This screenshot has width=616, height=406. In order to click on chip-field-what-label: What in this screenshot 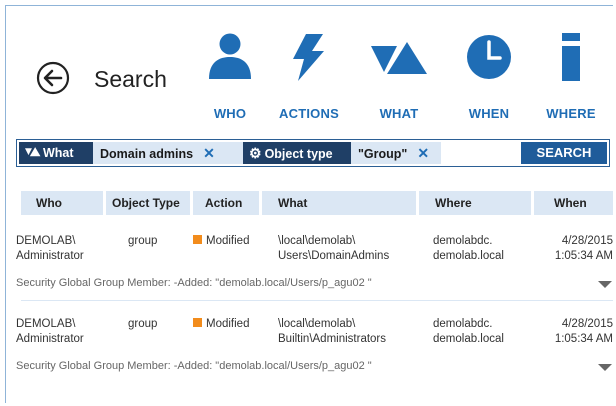, I will do `click(58, 153)`.